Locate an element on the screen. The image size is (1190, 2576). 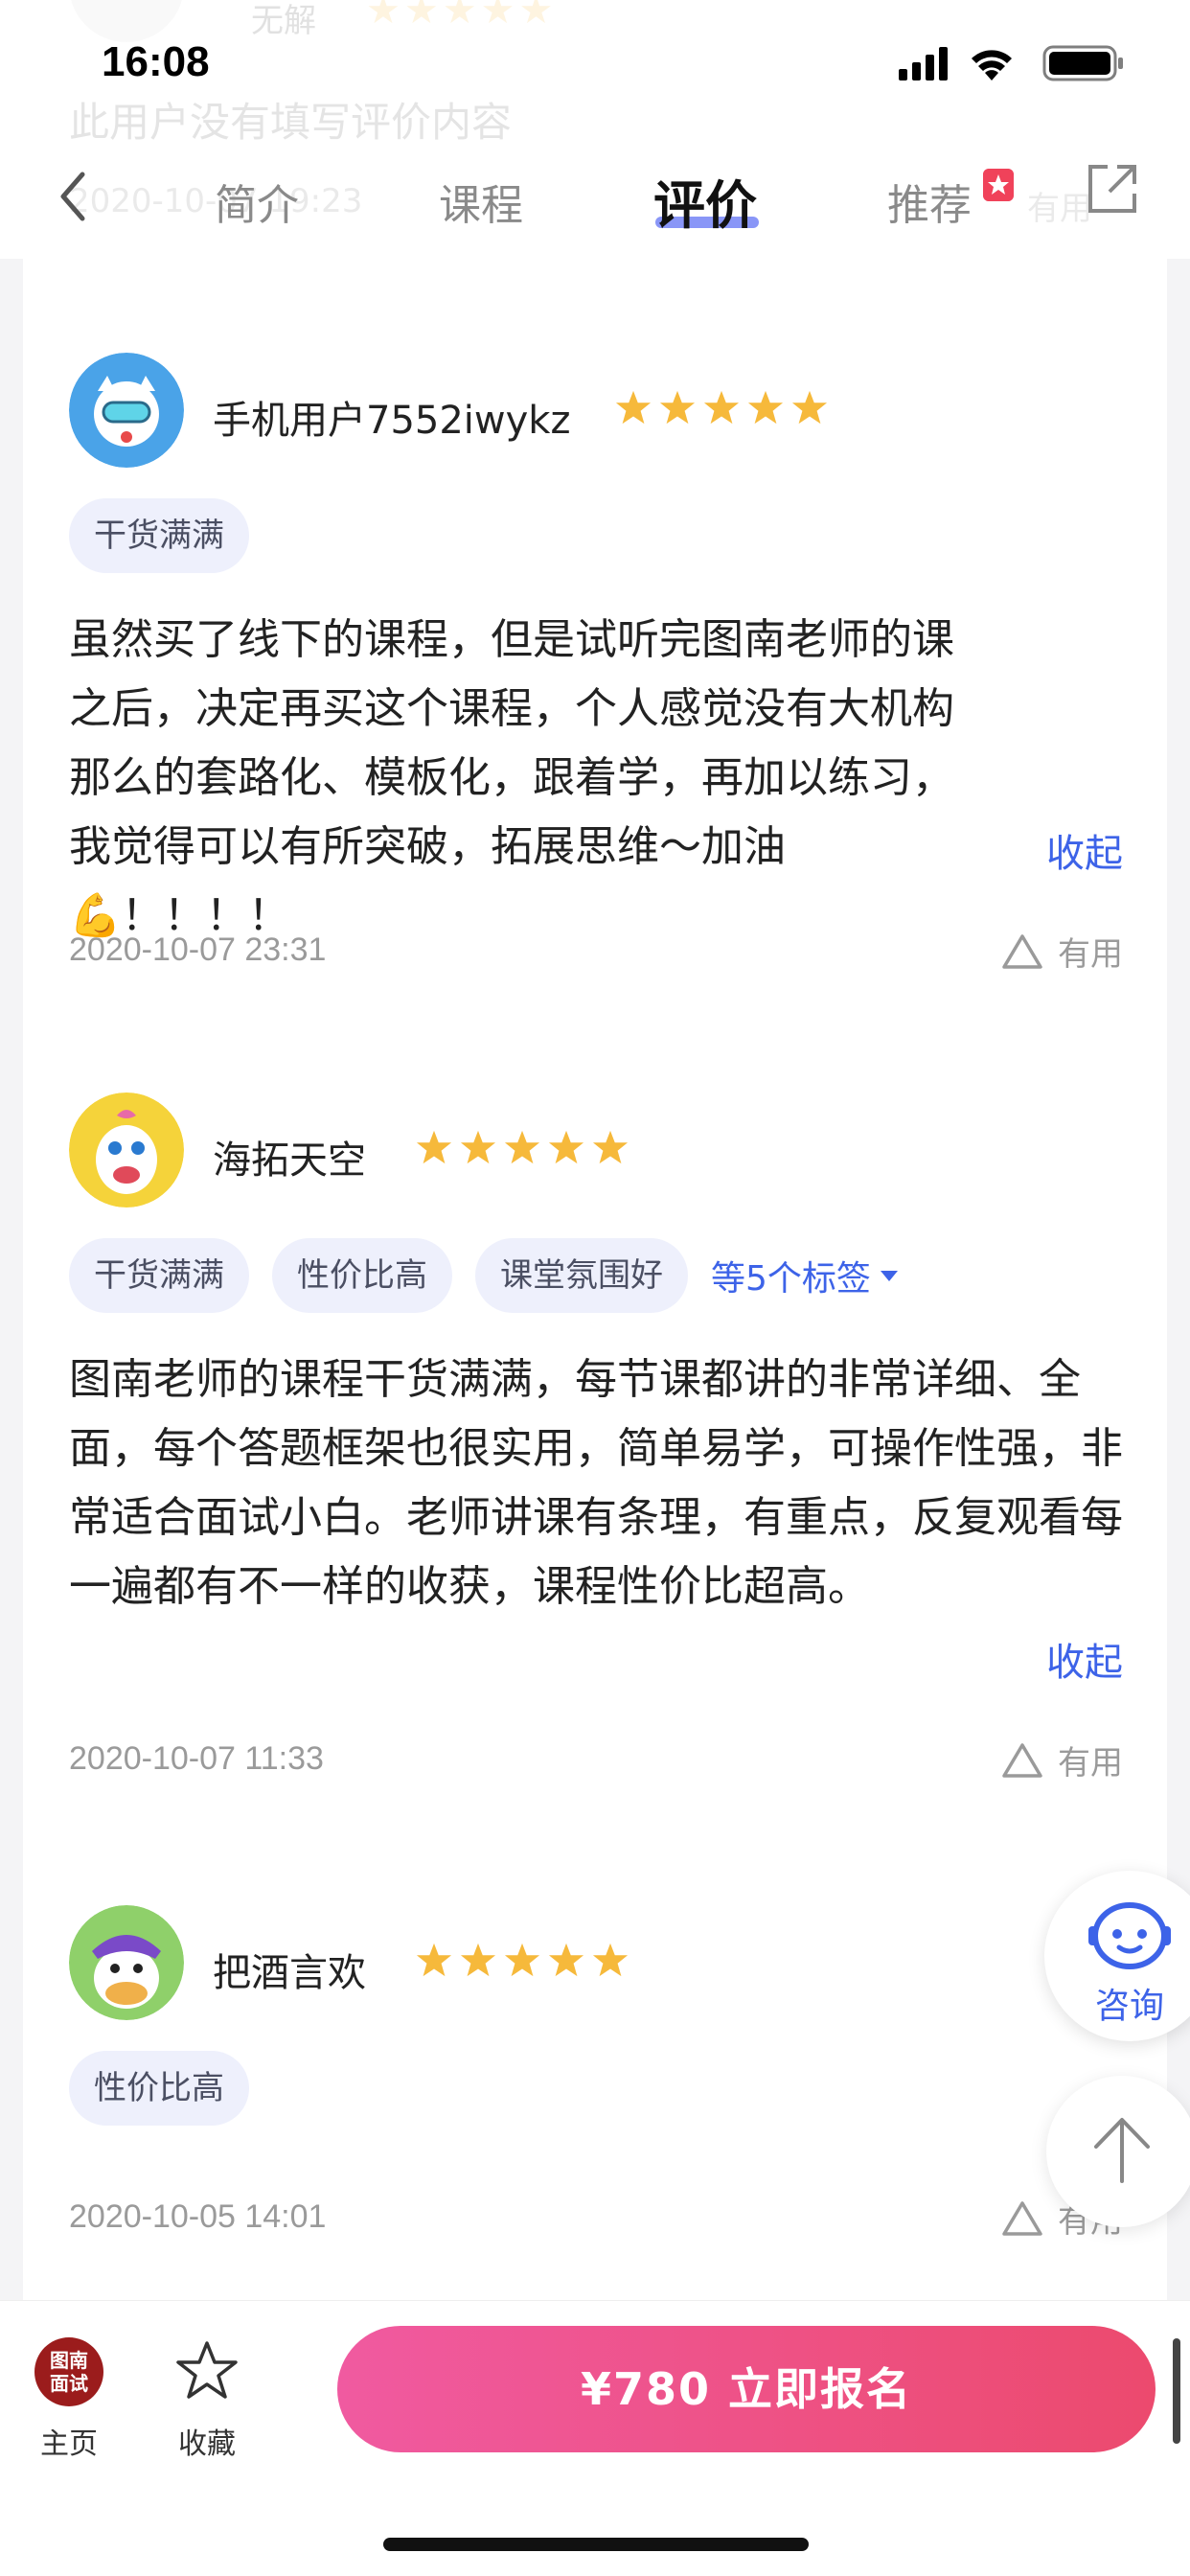
status-bar: 16:08 is located at coordinates (595, 67).